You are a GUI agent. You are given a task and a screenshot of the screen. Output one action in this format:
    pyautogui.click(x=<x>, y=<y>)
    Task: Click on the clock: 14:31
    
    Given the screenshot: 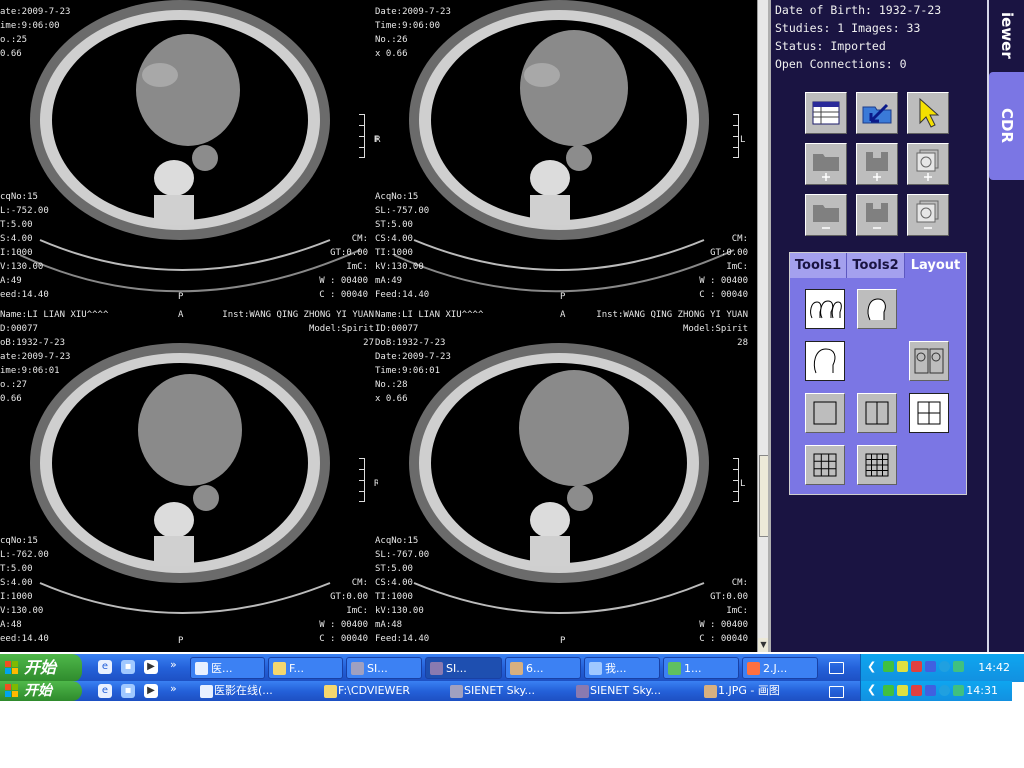 What is the action you would take?
    pyautogui.click(x=982, y=690)
    